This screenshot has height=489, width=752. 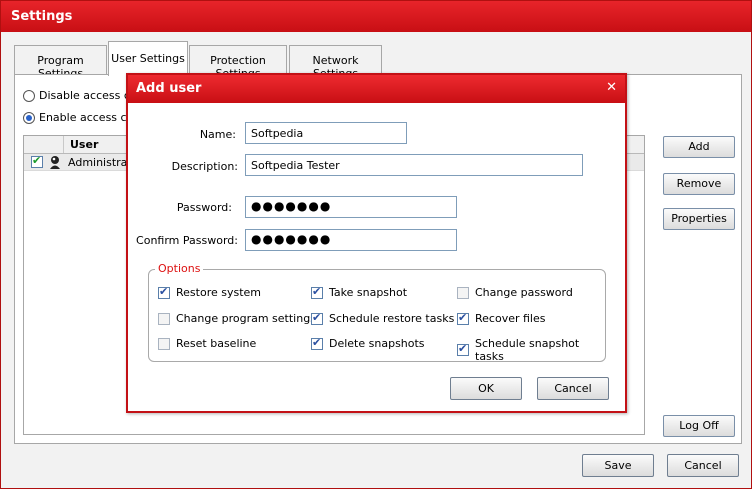 I want to click on option-change-password: Change password, so click(x=515, y=292).